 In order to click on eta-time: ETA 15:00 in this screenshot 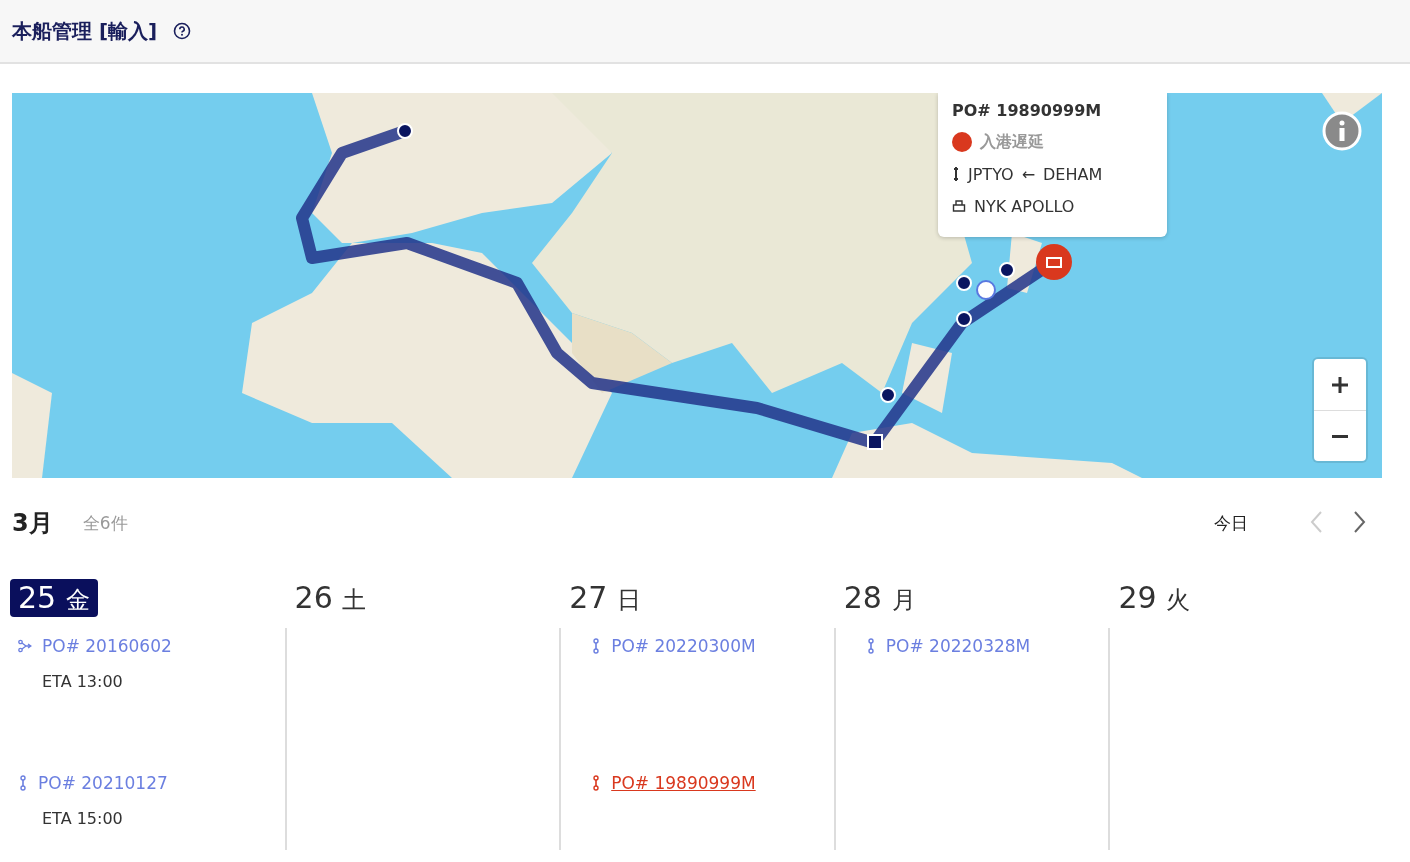, I will do `click(83, 818)`.